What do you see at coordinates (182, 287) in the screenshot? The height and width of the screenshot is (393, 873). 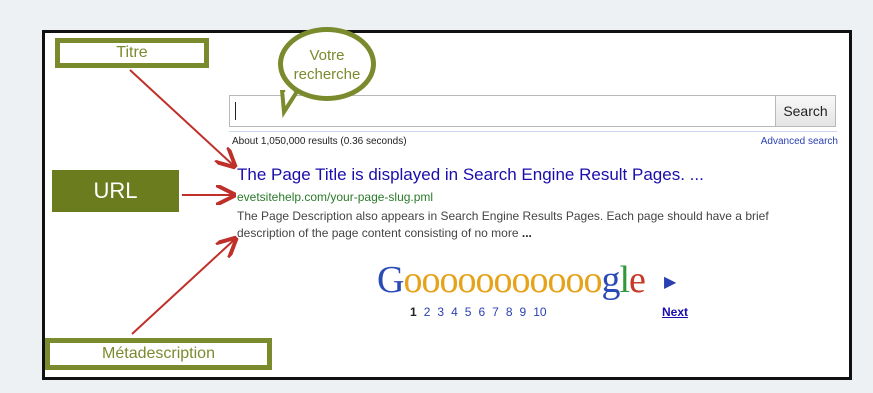 I see `meta-arrow` at bounding box center [182, 287].